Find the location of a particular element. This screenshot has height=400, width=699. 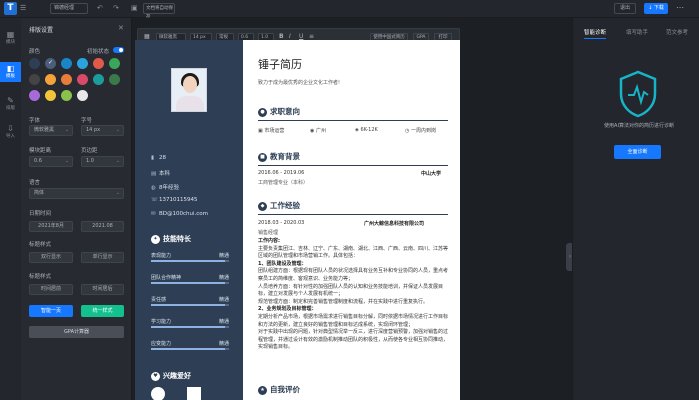

size-value: 14 px is located at coordinates (93, 130).